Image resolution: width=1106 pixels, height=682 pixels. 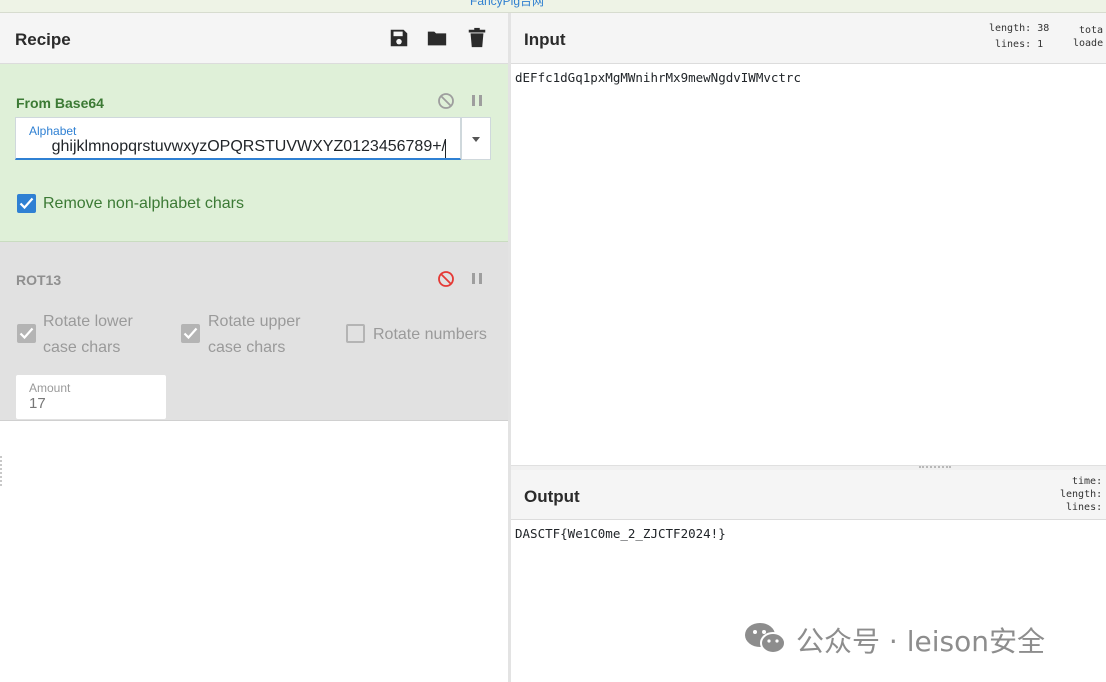 I want to click on remove-non-alphabet-checkbox, so click(x=26, y=203).